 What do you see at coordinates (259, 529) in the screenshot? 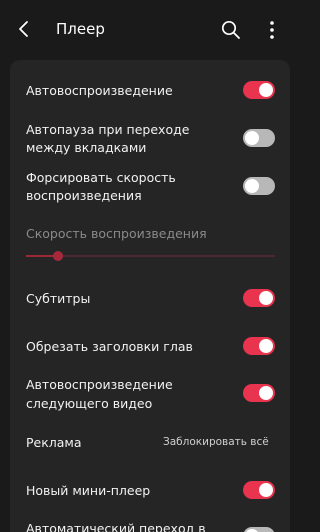
I see `auto-switch-toggle` at bounding box center [259, 529].